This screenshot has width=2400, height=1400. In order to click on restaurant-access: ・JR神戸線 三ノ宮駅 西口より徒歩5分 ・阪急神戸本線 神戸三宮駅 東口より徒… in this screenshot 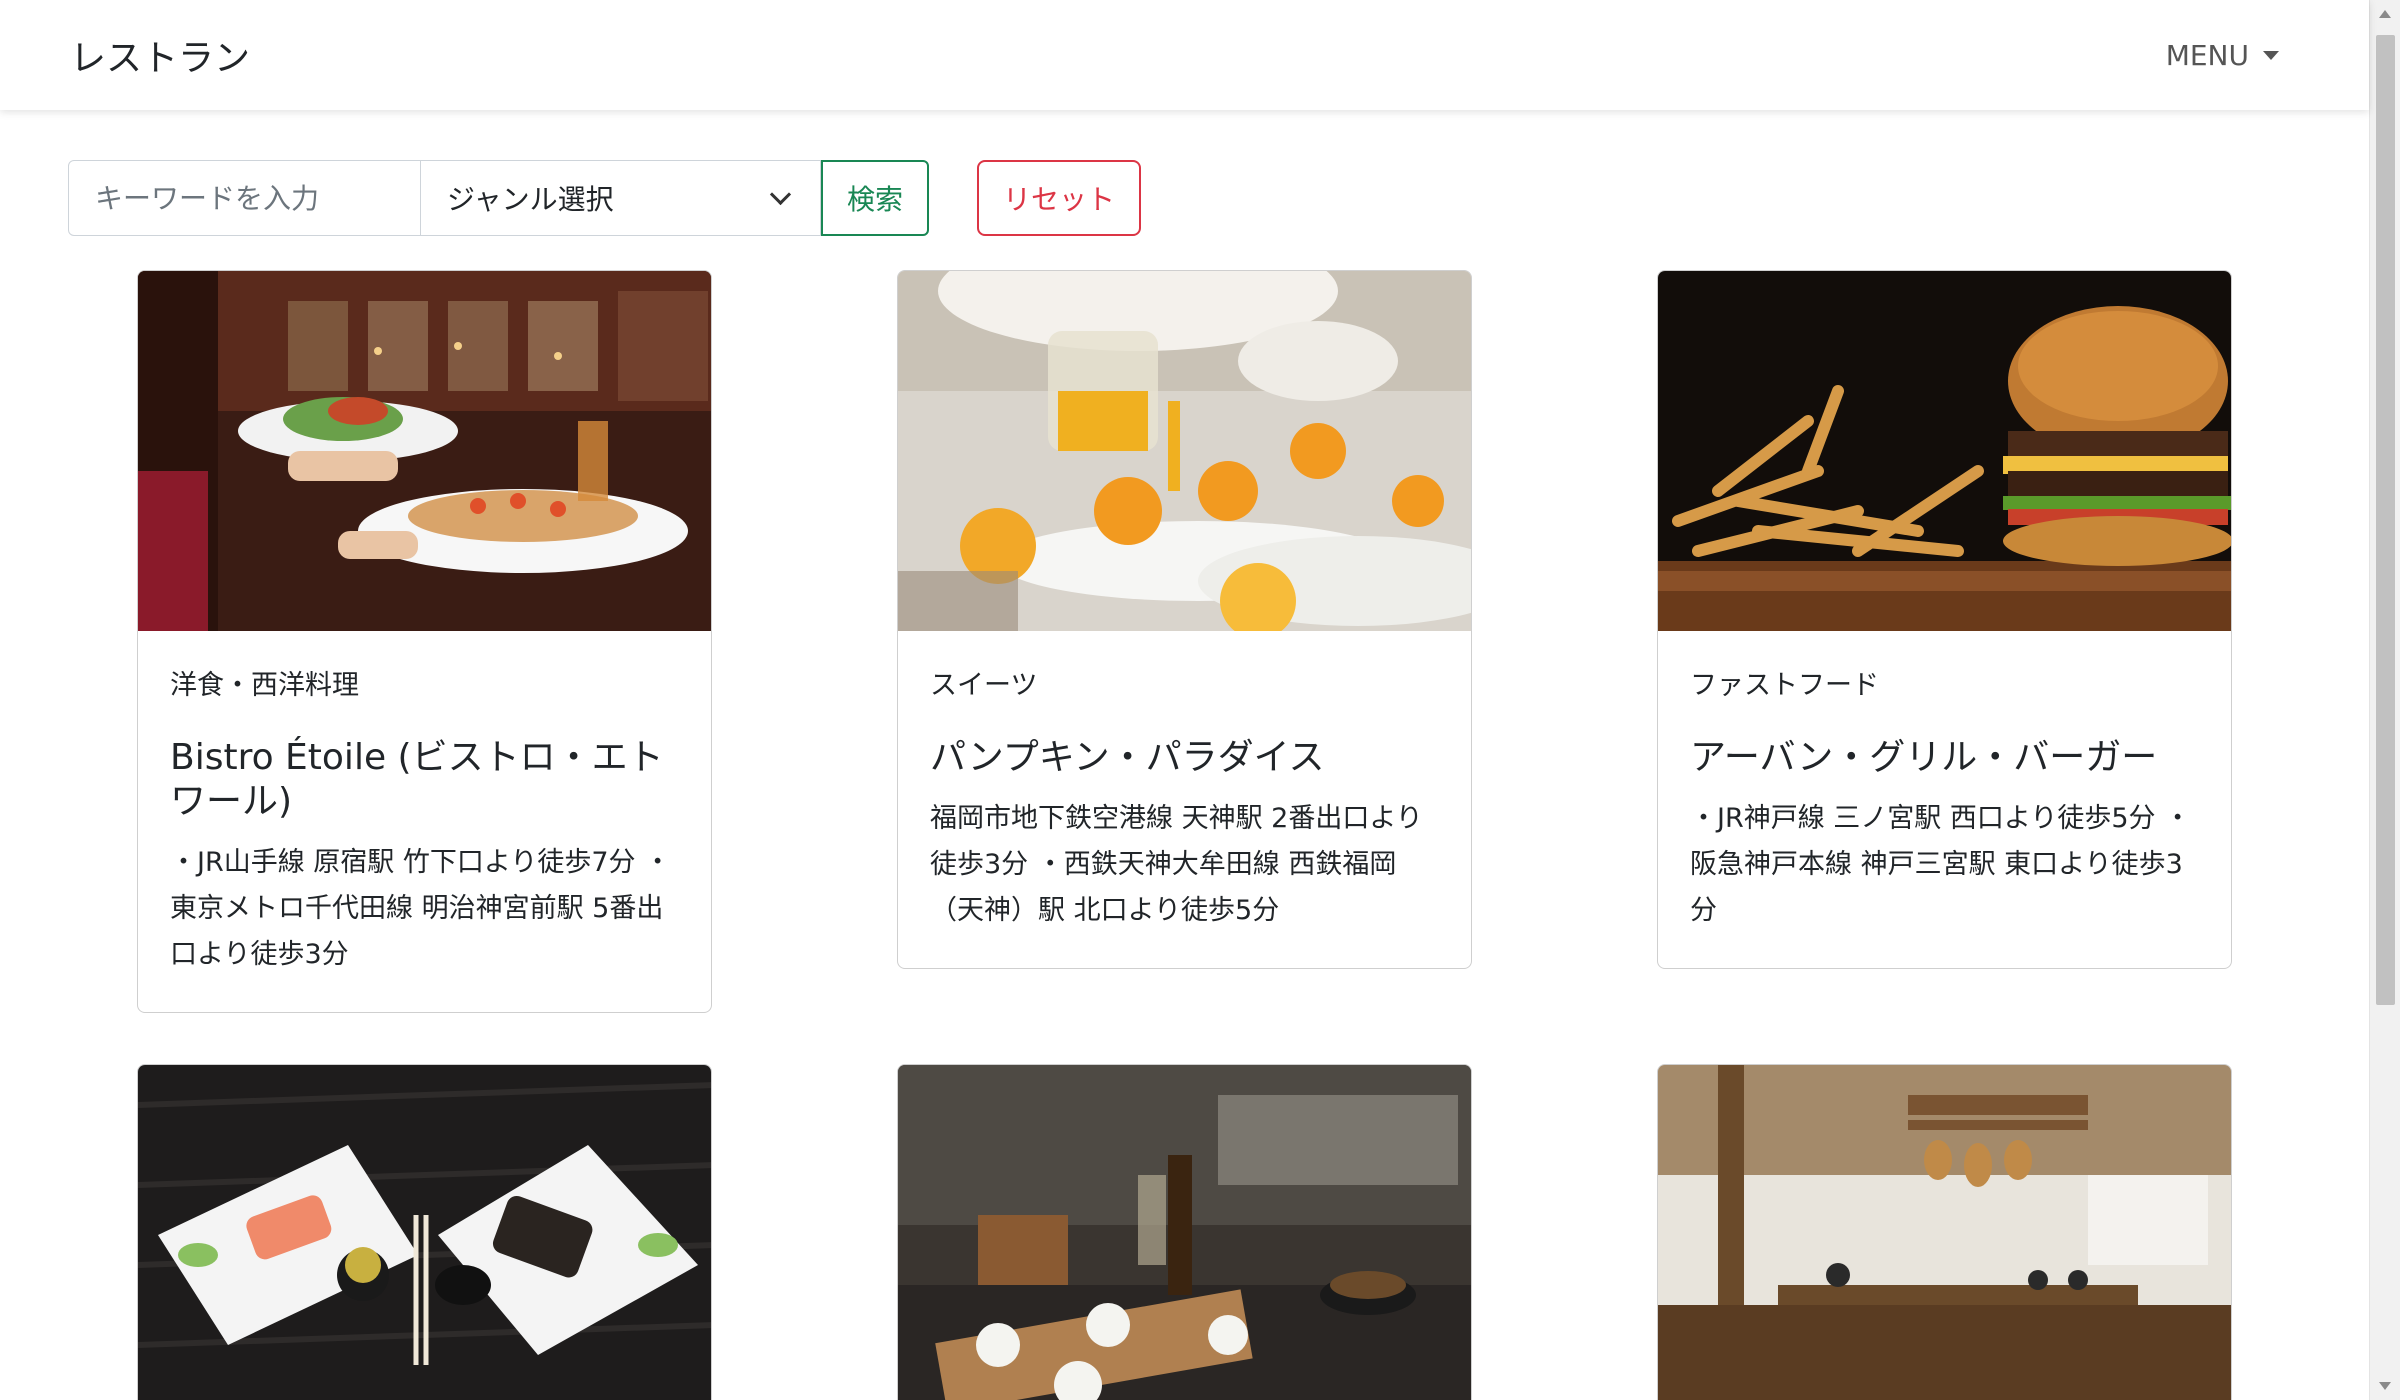, I will do `click(1941, 864)`.